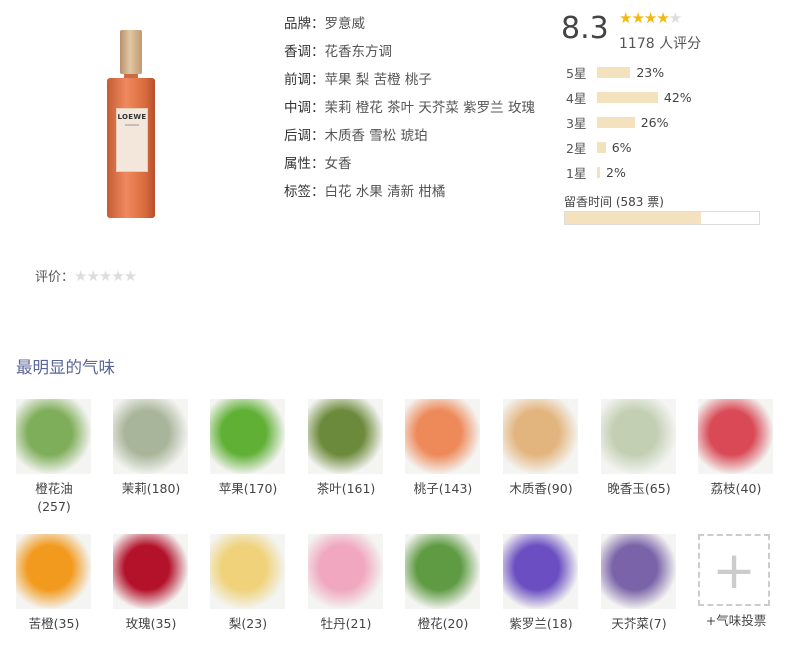 This screenshot has width=789, height=649. I want to click on note-name: 牡丹(21), so click(346, 624).